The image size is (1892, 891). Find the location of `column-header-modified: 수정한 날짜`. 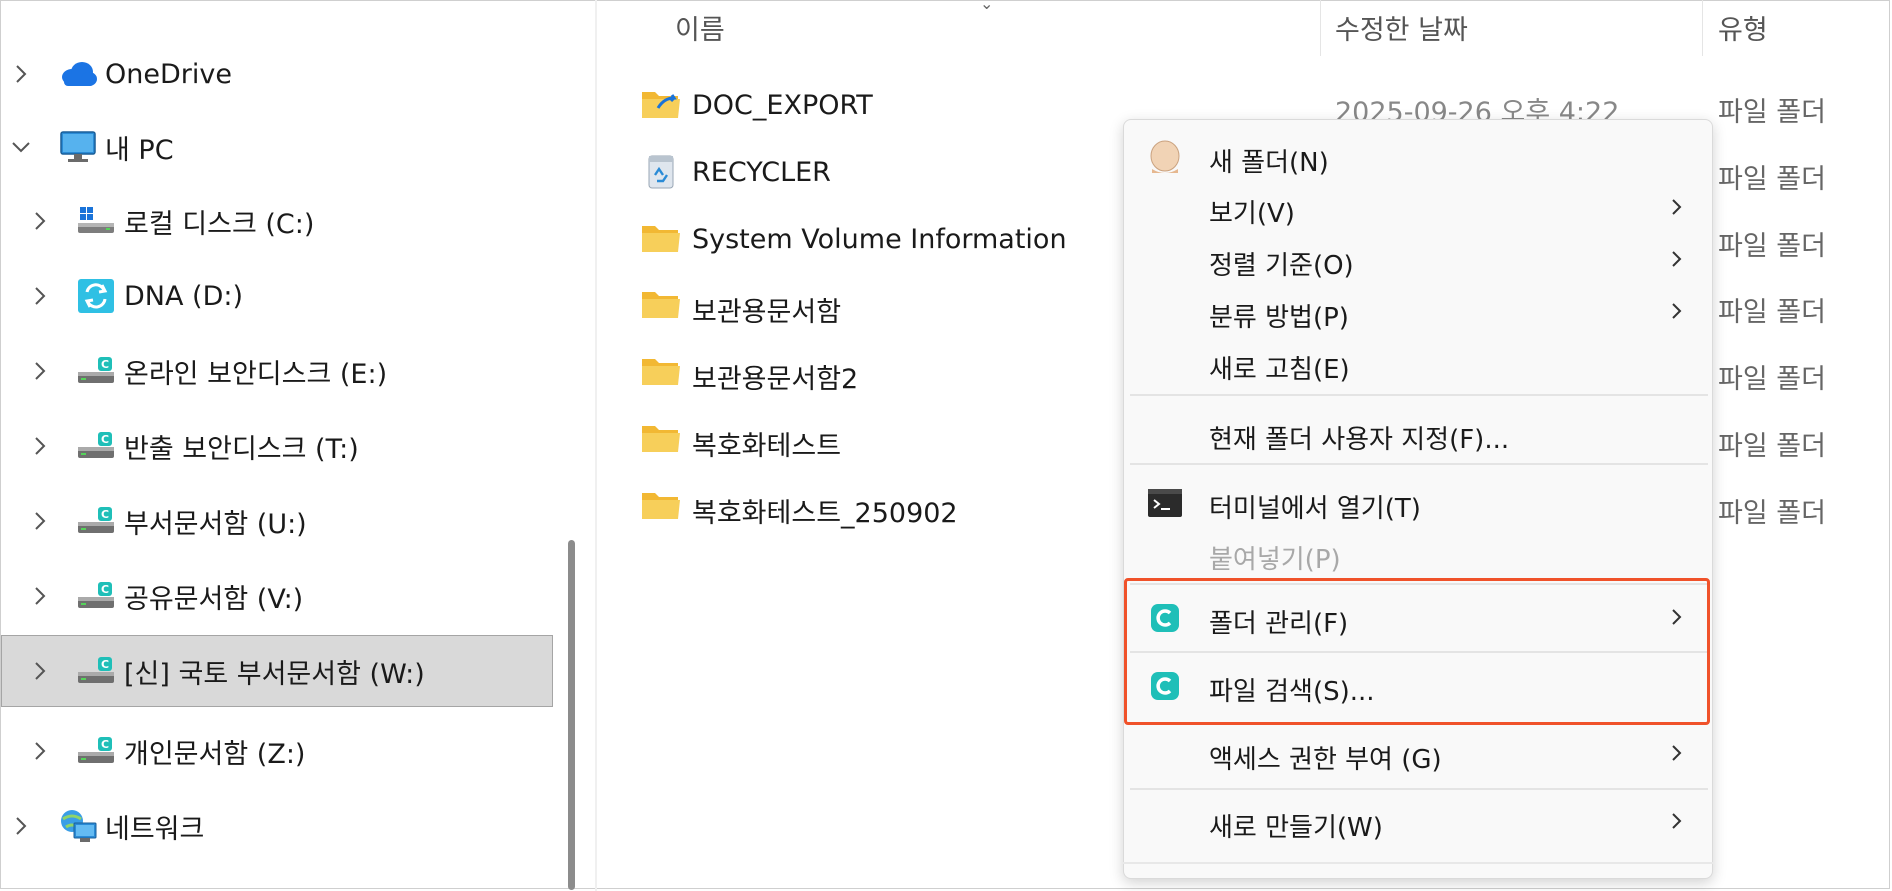

column-header-modified: 수정한 날짜 is located at coordinates (1401, 27).